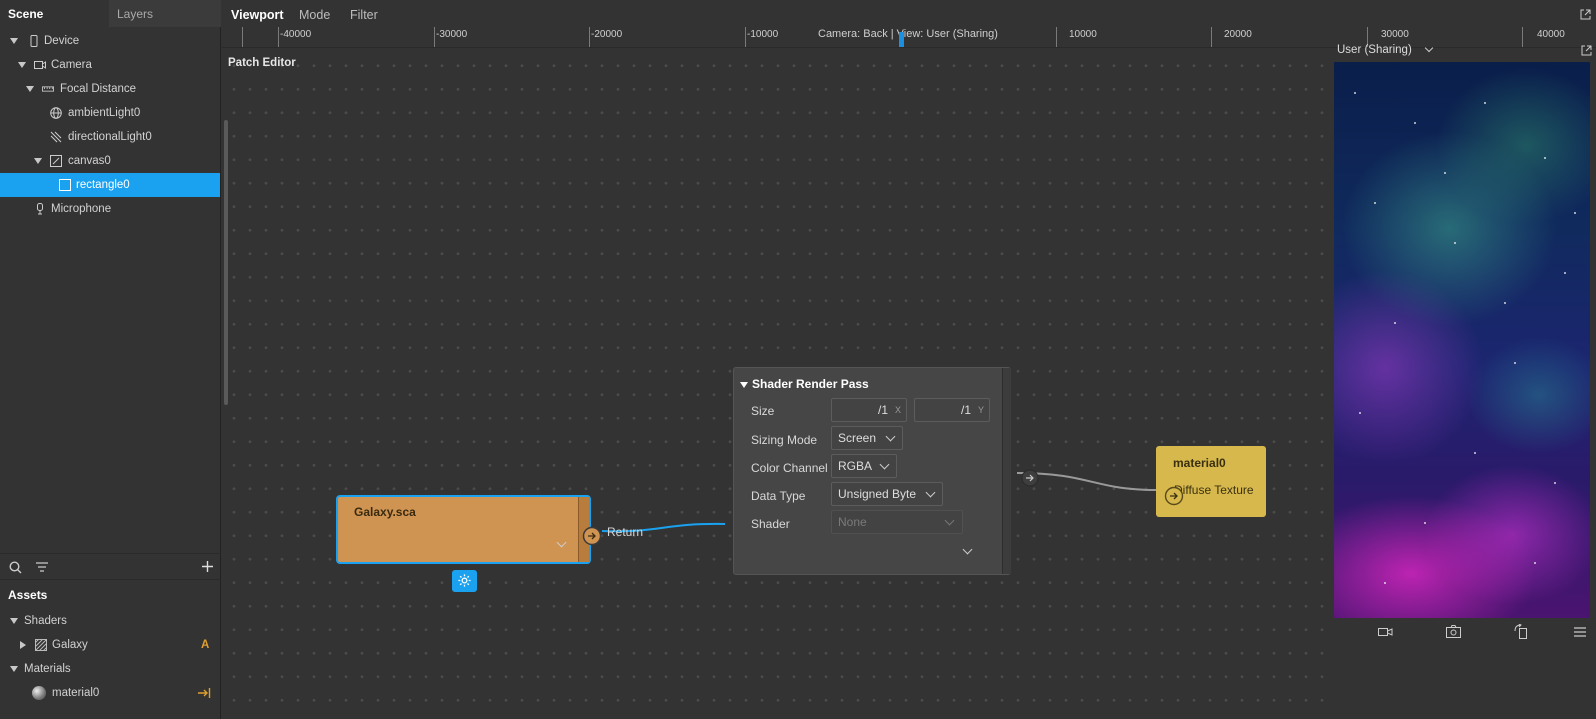  What do you see at coordinates (901, 39) in the screenshot?
I see `playhead-marker` at bounding box center [901, 39].